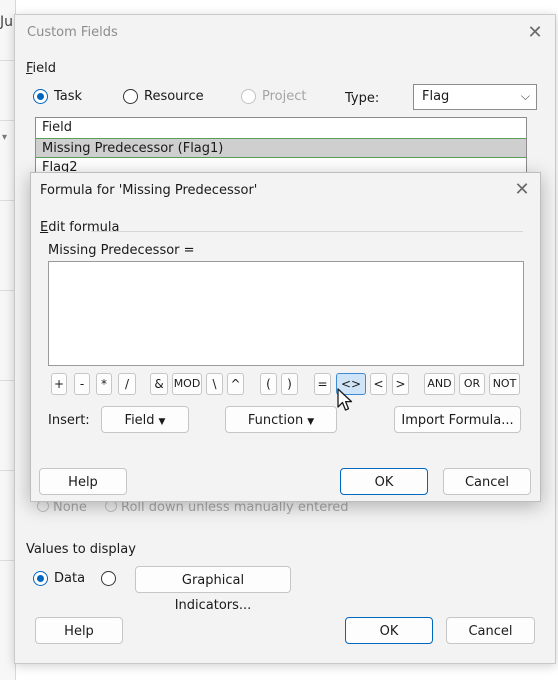 The image size is (558, 680). I want to click on rolldown-option: Roll down unless manually entered, so click(227, 507).